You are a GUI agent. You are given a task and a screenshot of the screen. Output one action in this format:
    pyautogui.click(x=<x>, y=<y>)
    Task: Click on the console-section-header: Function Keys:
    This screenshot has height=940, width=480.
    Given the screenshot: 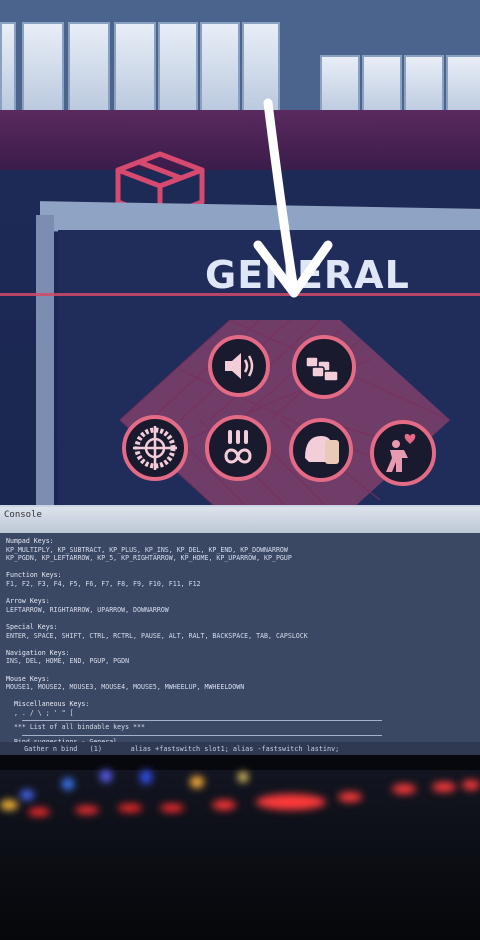 What is the action you would take?
    pyautogui.click(x=34, y=575)
    